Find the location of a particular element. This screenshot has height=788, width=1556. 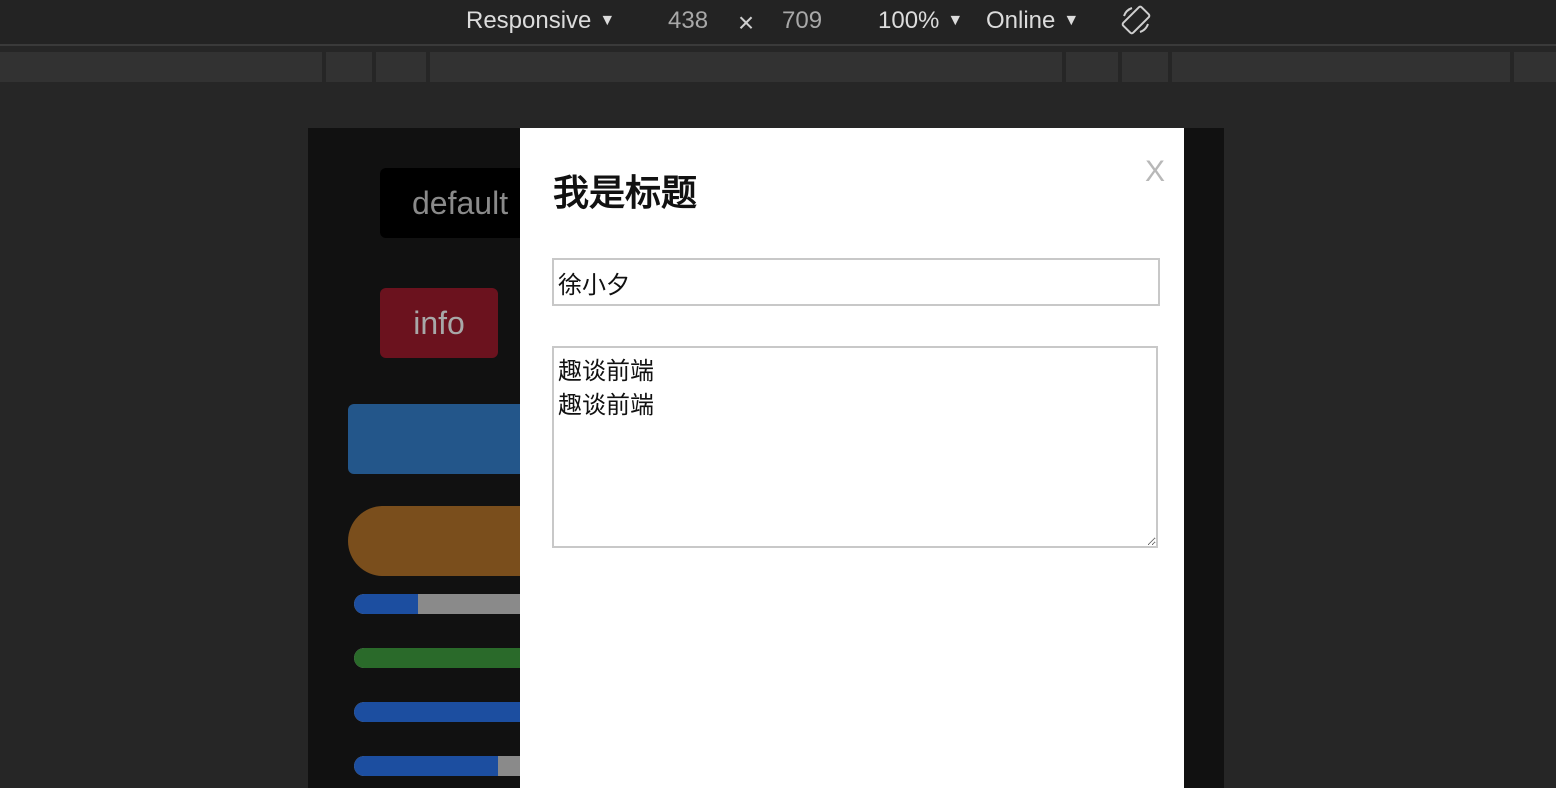

modal-title: 我是标题 is located at coordinates (625, 192).